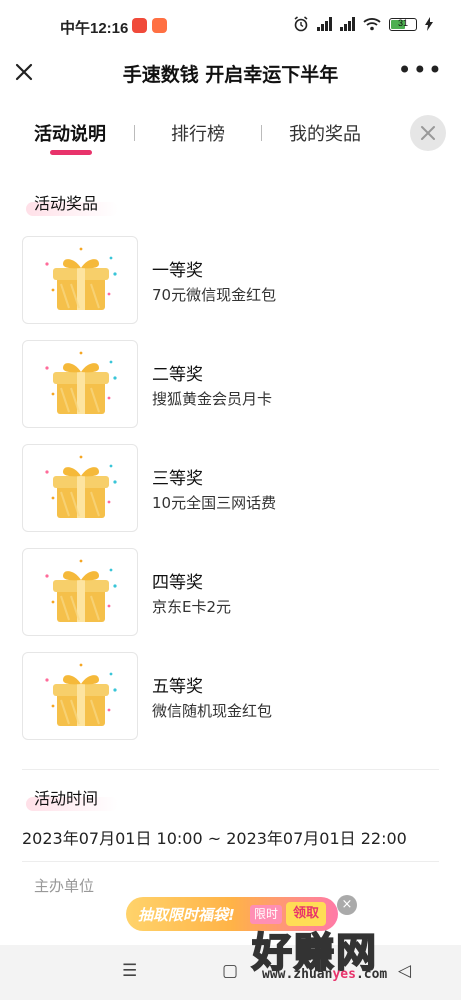 This screenshot has height=1000, width=461. Describe the element at coordinates (186, 915) in the screenshot. I see `banner-text: 抽取限时福袋!` at that location.